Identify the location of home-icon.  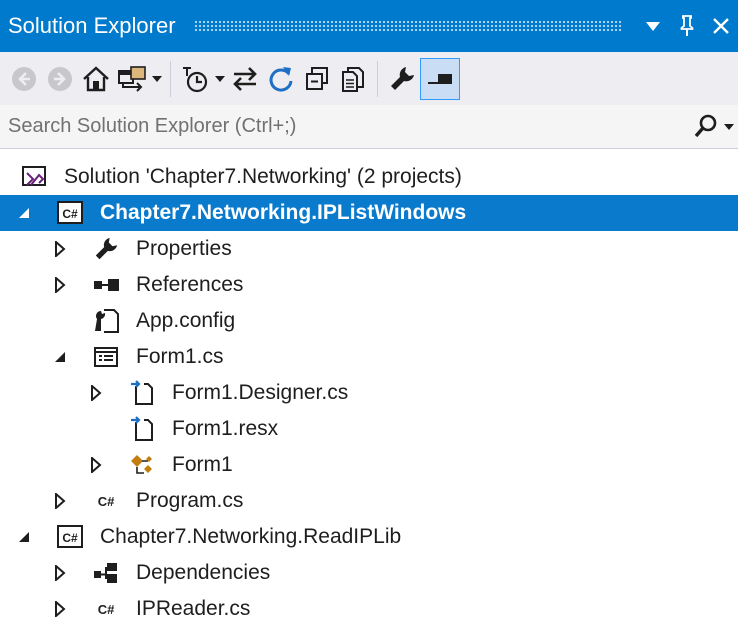
(96, 78).